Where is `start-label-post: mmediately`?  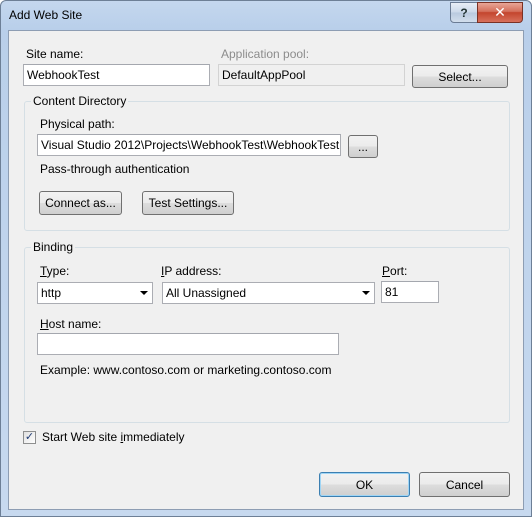 start-label-post: mmediately is located at coordinates (154, 437).